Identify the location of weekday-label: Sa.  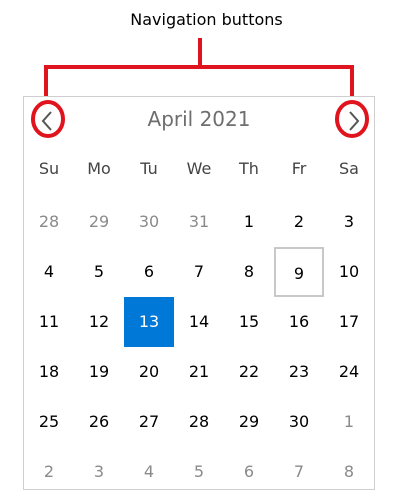
(349, 168).